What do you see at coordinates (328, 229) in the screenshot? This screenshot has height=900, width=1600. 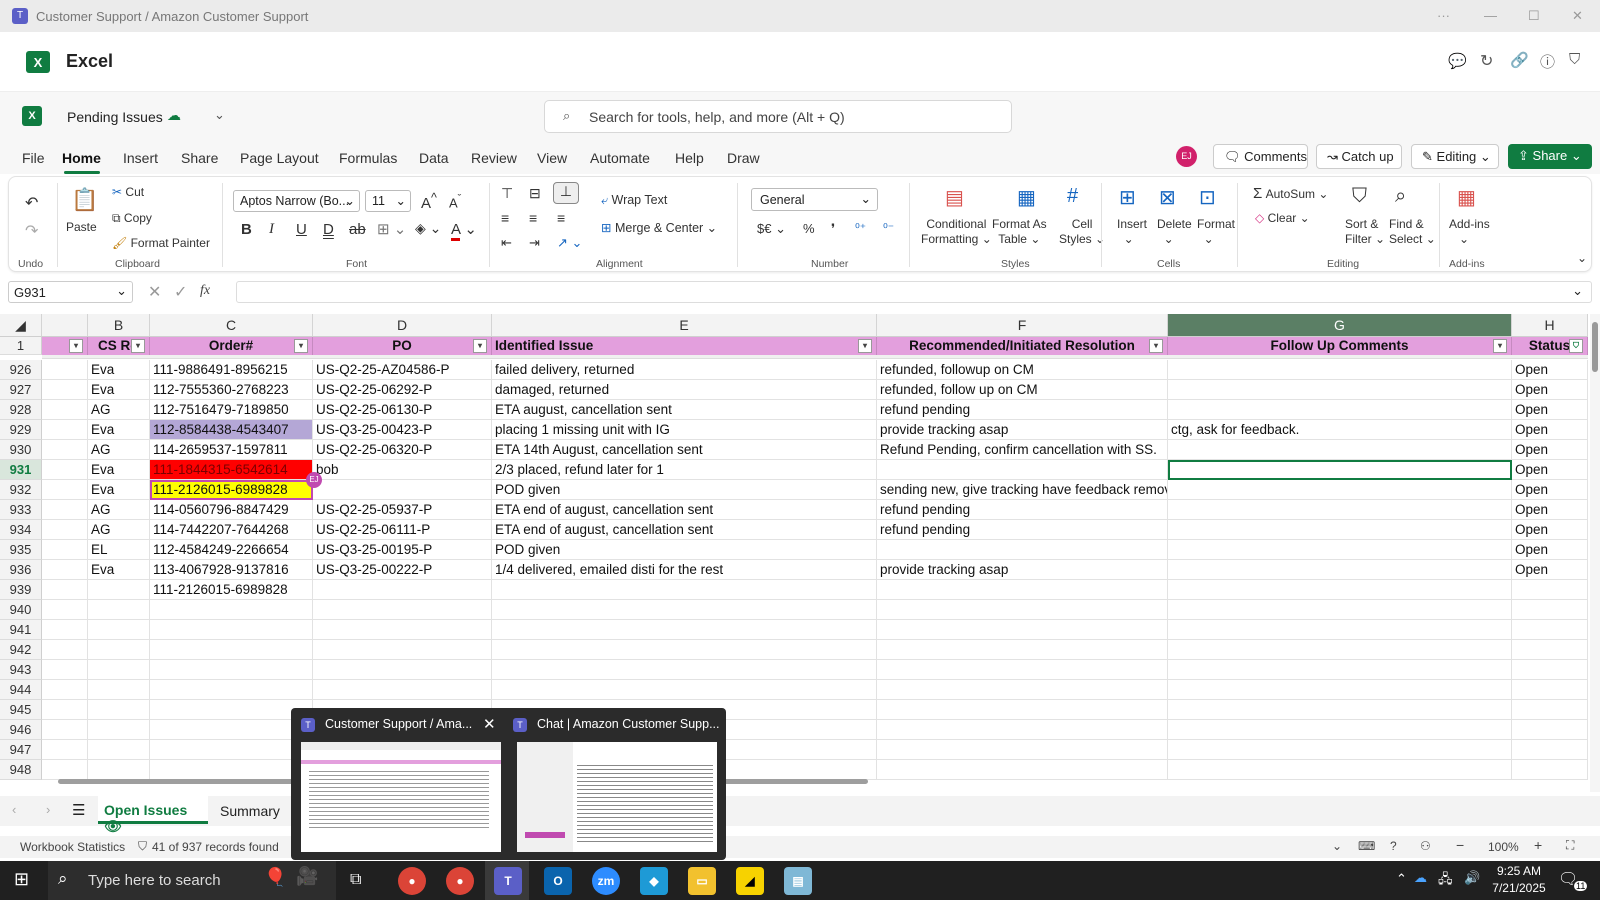 I see `double-underline-icon: D` at bounding box center [328, 229].